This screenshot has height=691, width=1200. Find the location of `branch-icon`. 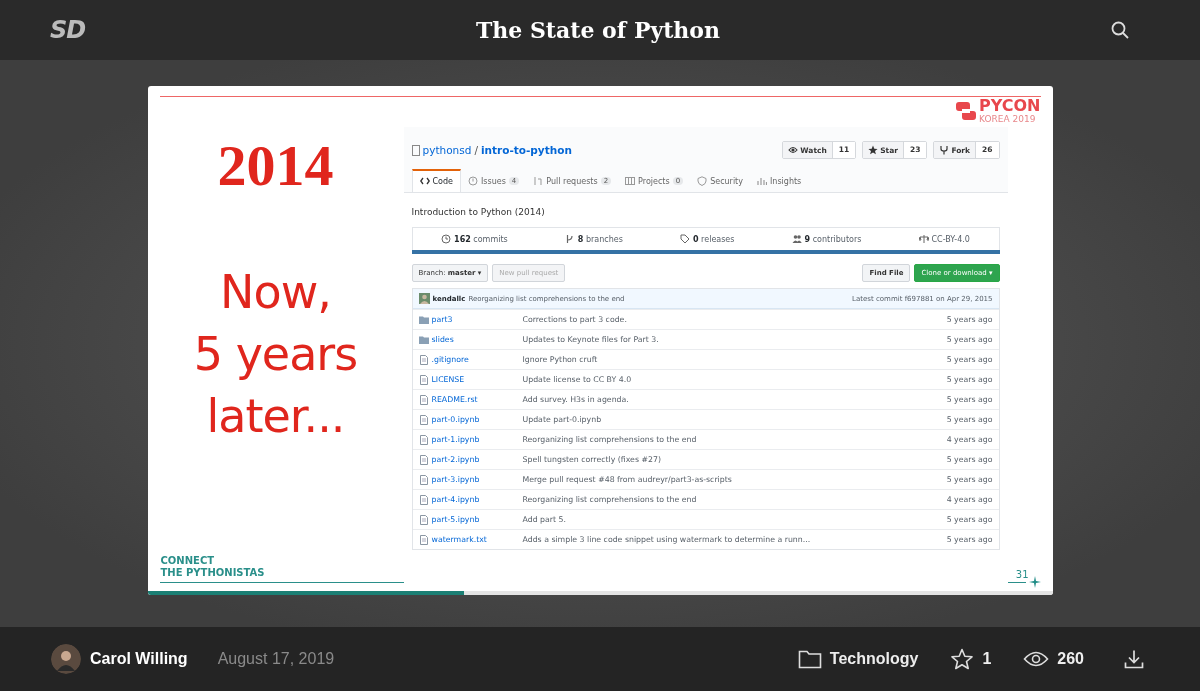

branch-icon is located at coordinates (569, 239).